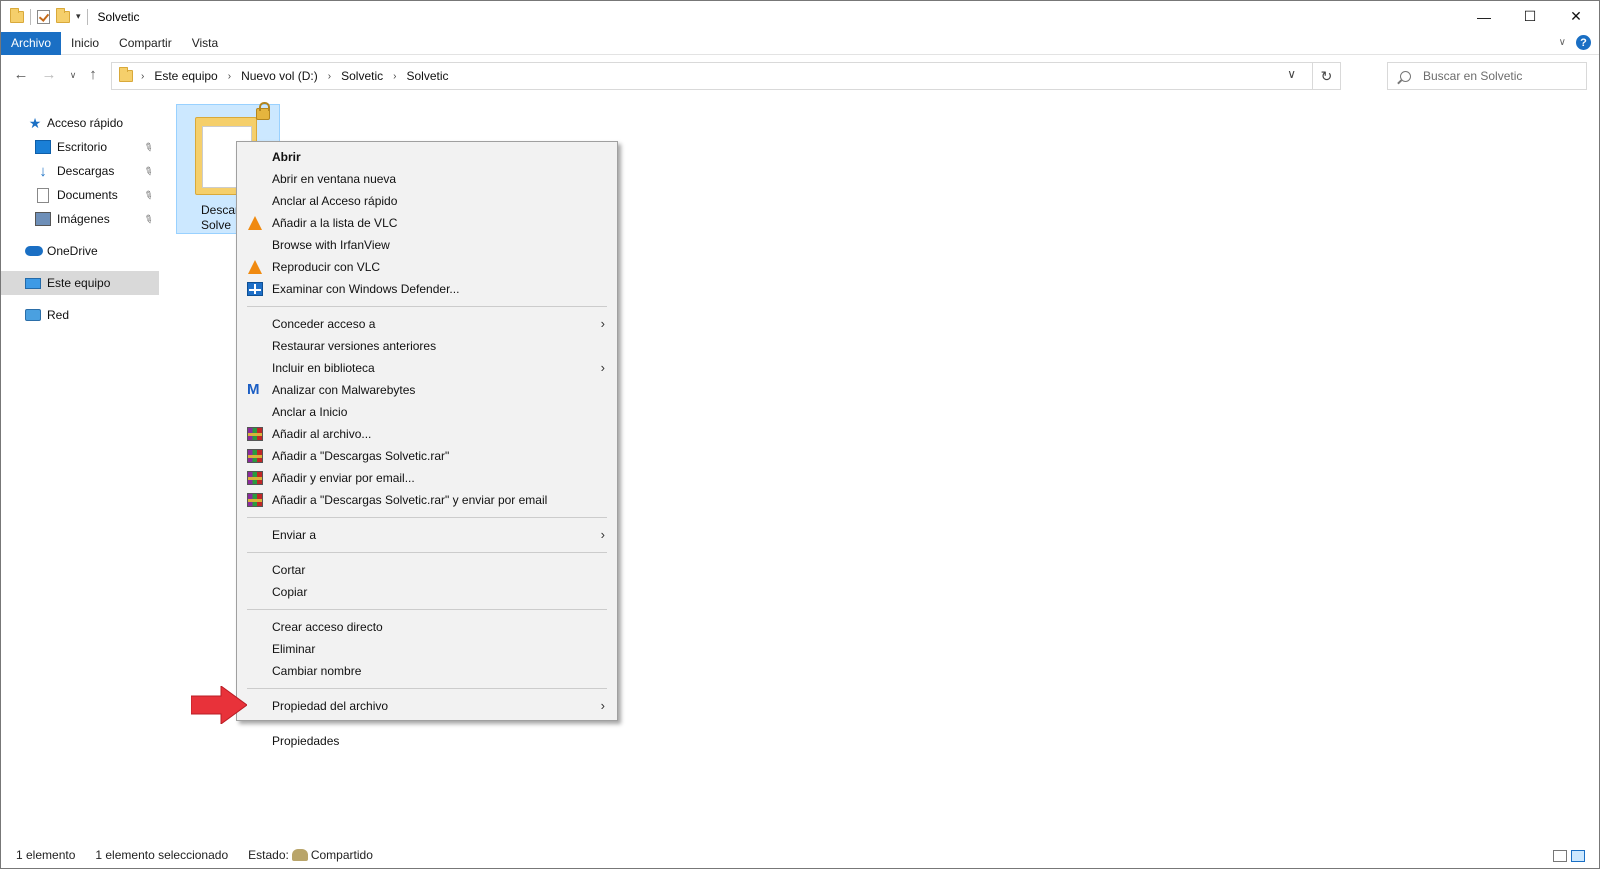 This screenshot has height=869, width=1600. What do you see at coordinates (335, 201) in the screenshot?
I see `menu-item-label: Anclar al Acceso rápido` at bounding box center [335, 201].